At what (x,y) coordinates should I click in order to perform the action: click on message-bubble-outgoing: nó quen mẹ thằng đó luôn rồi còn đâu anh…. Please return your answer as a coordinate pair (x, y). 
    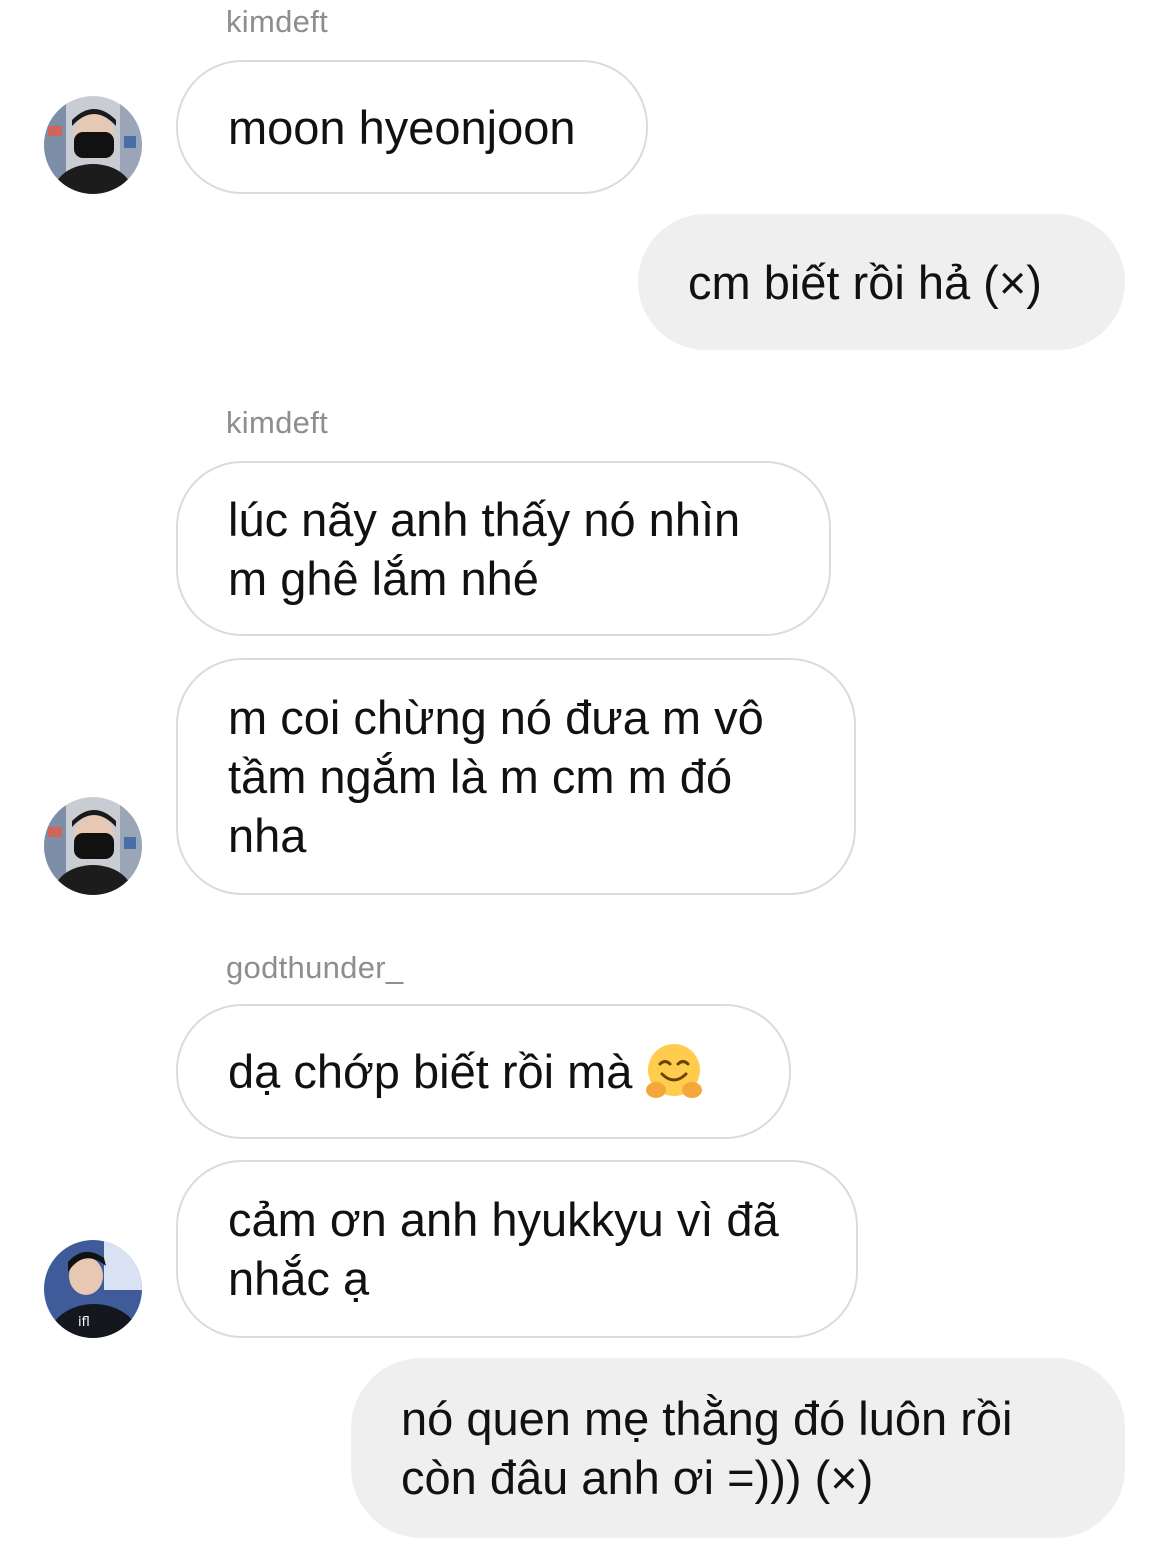
    Looking at the image, I should click on (738, 1448).